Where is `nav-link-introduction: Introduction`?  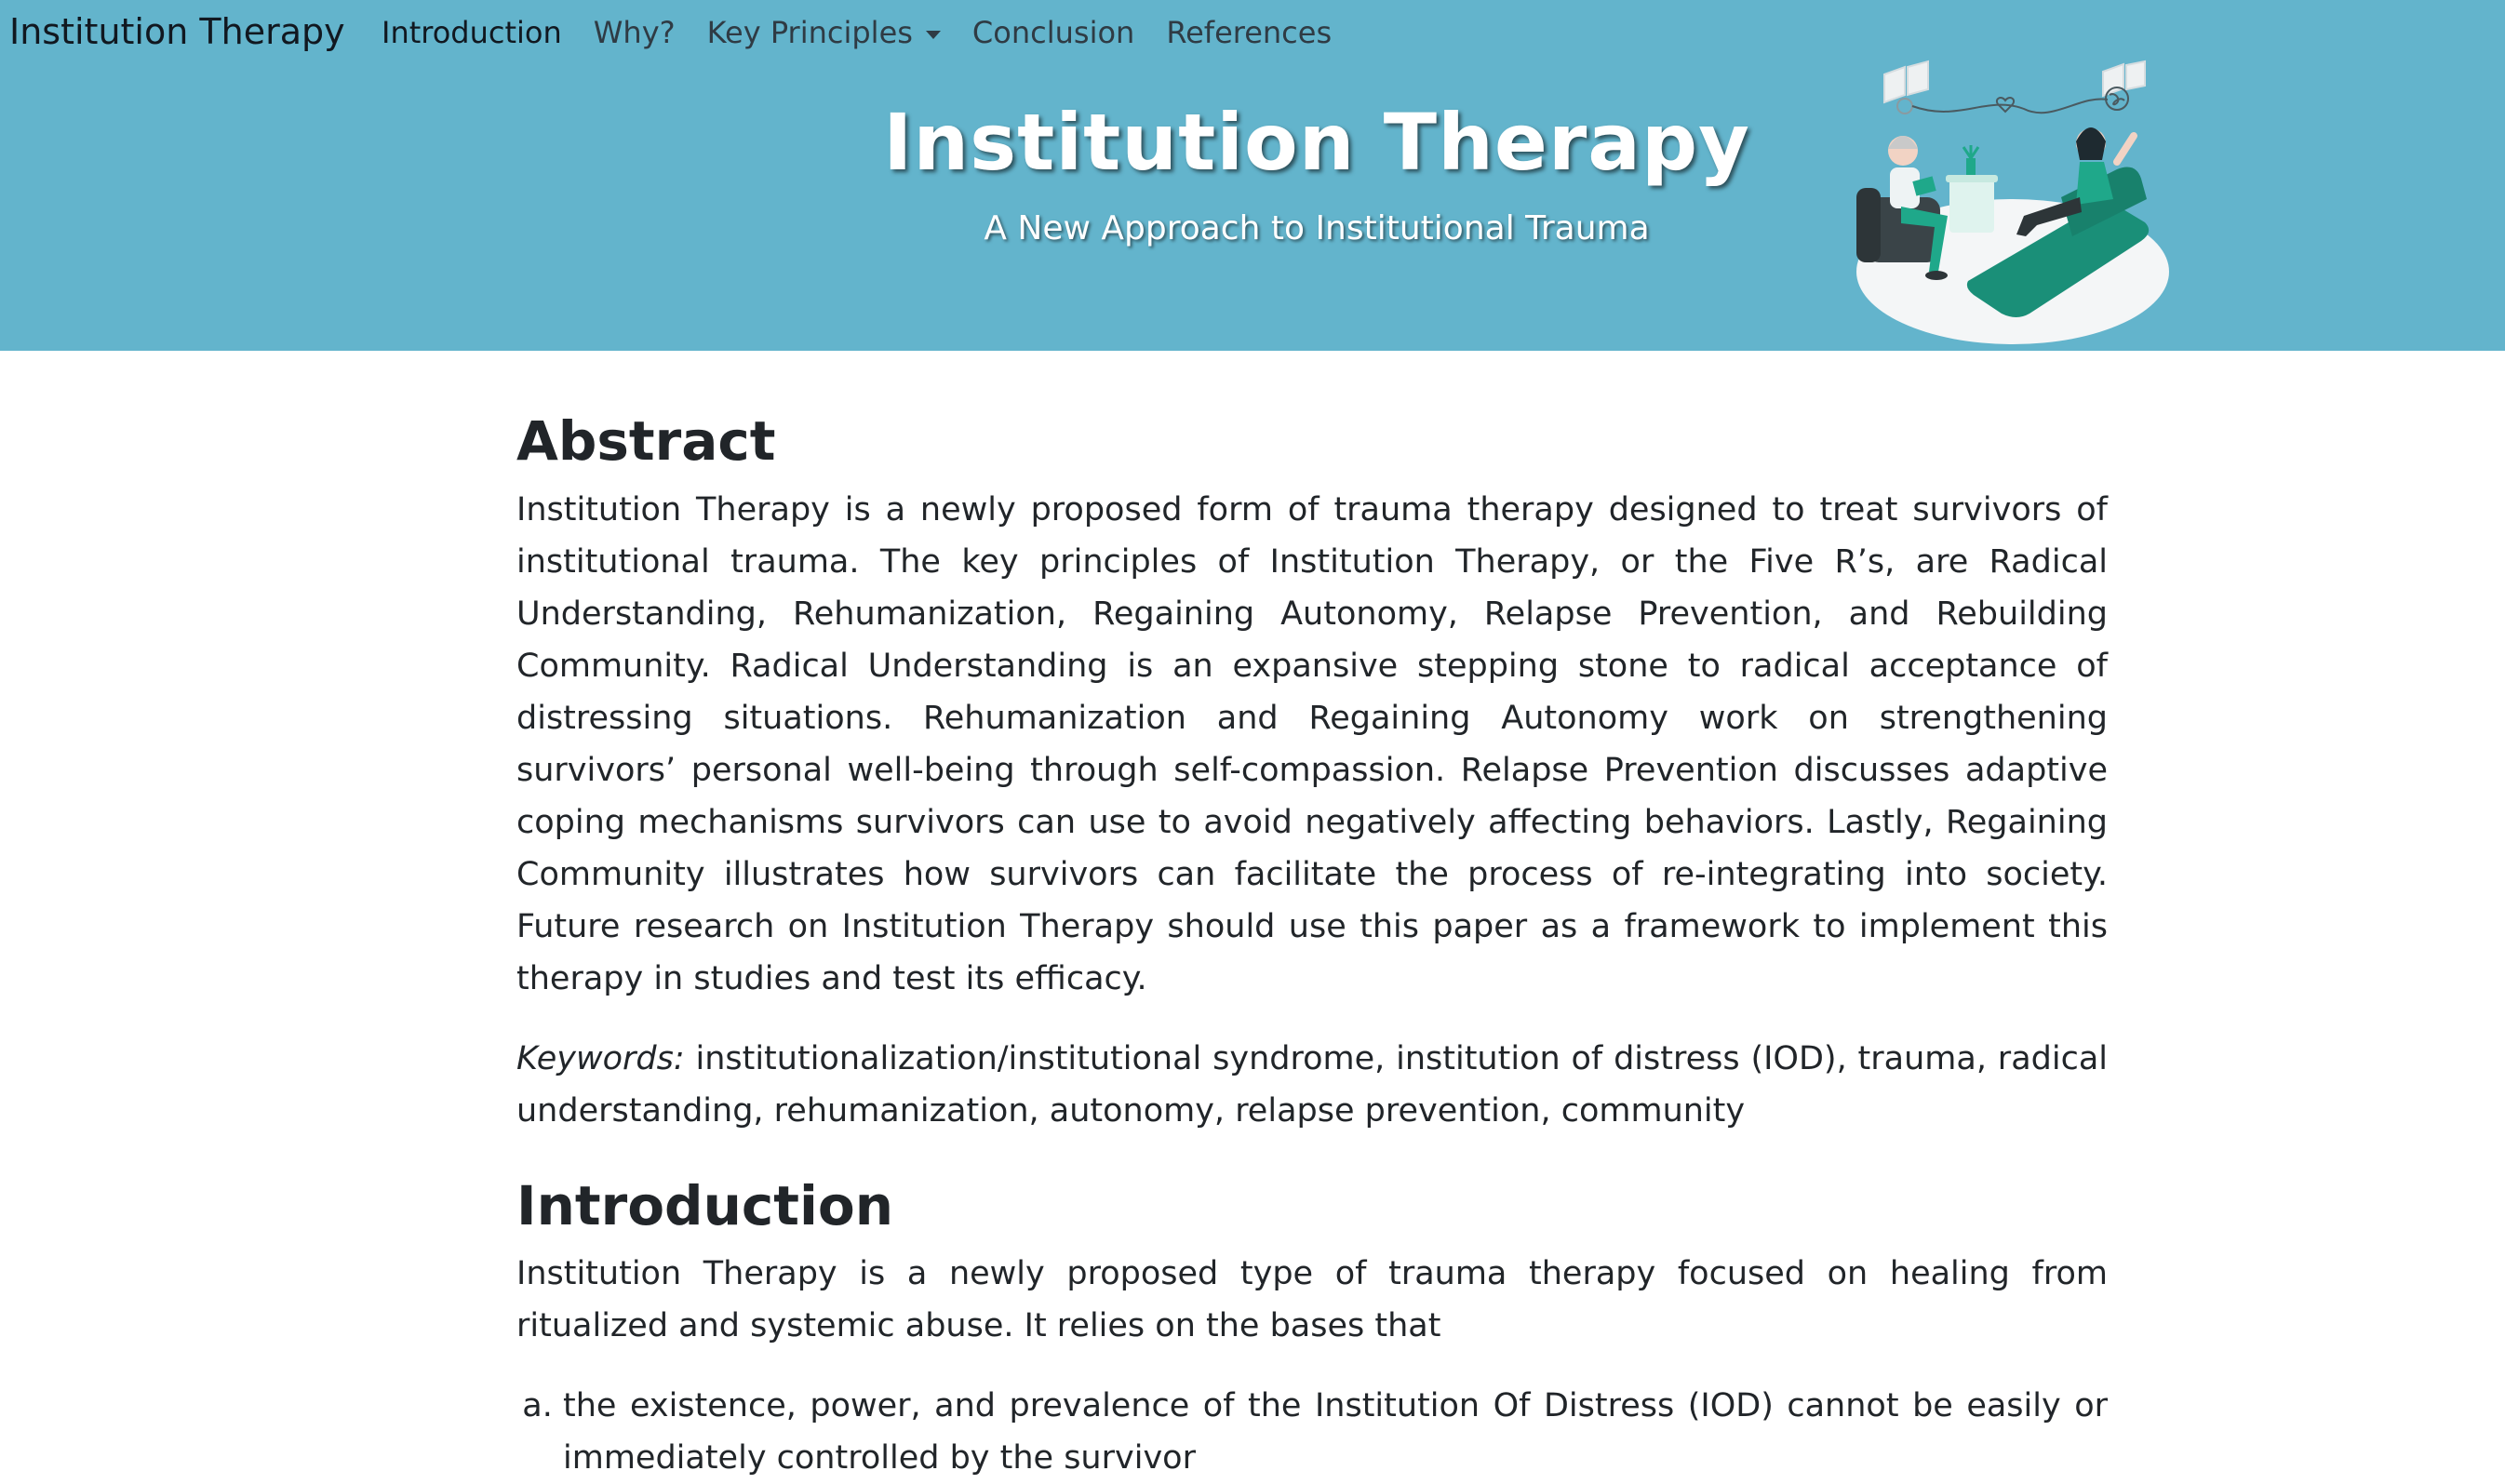
nav-link-introduction: Introduction is located at coordinates (472, 32).